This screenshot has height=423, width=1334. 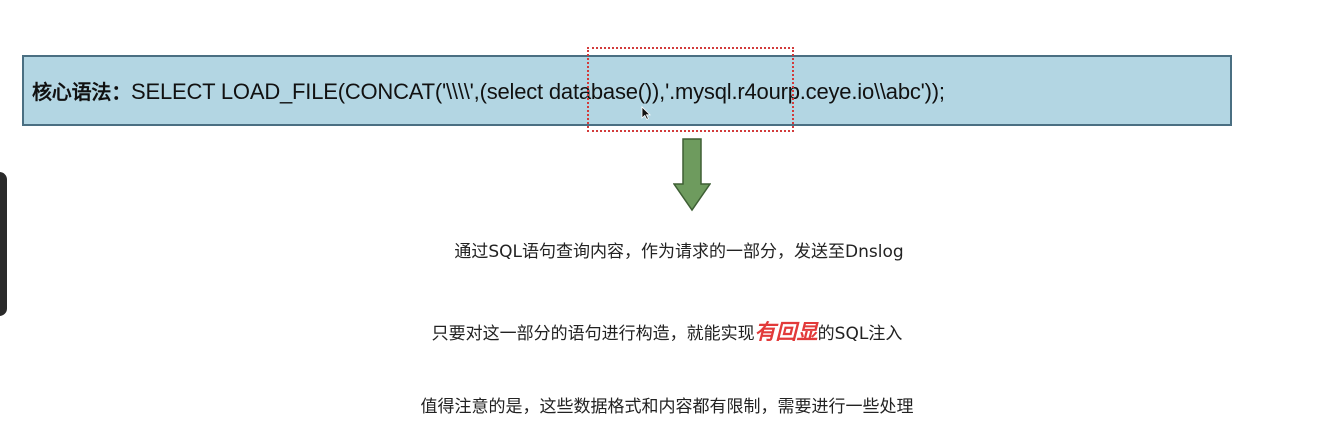 I want to click on note-line-1: 通过SQL语句查询内容，作为请求的一部分，发送至Dnslog, so click(x=679, y=252).